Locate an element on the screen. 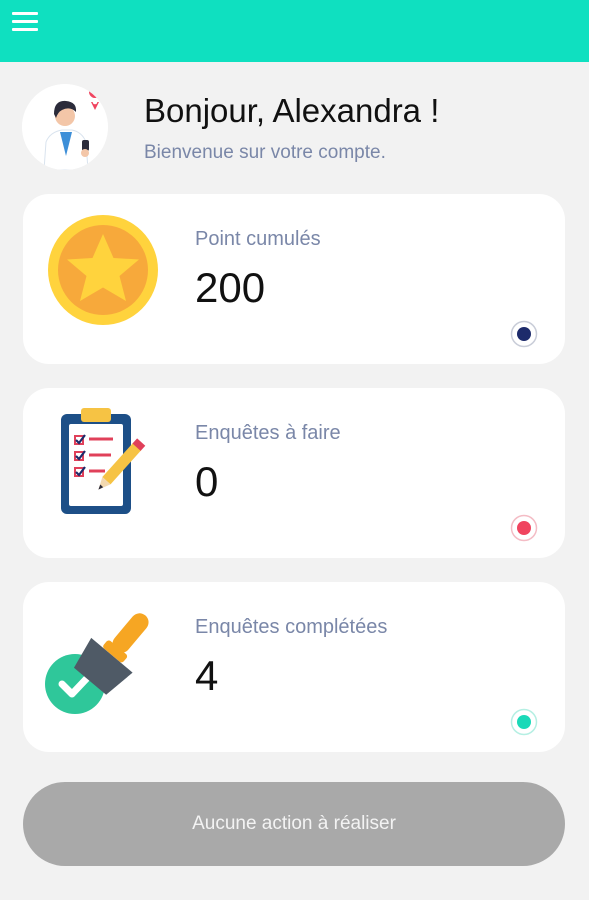  points-indicator-dot is located at coordinates (524, 334).